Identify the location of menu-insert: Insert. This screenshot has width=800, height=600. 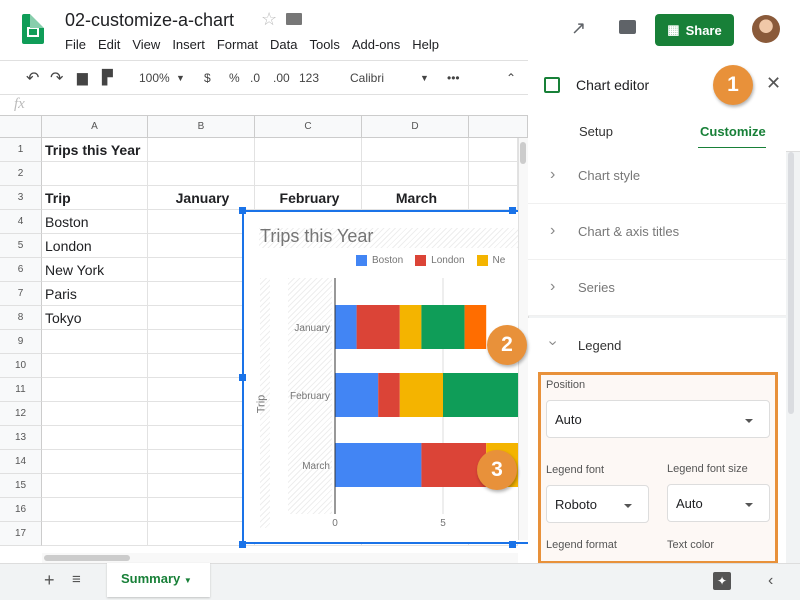
(188, 44).